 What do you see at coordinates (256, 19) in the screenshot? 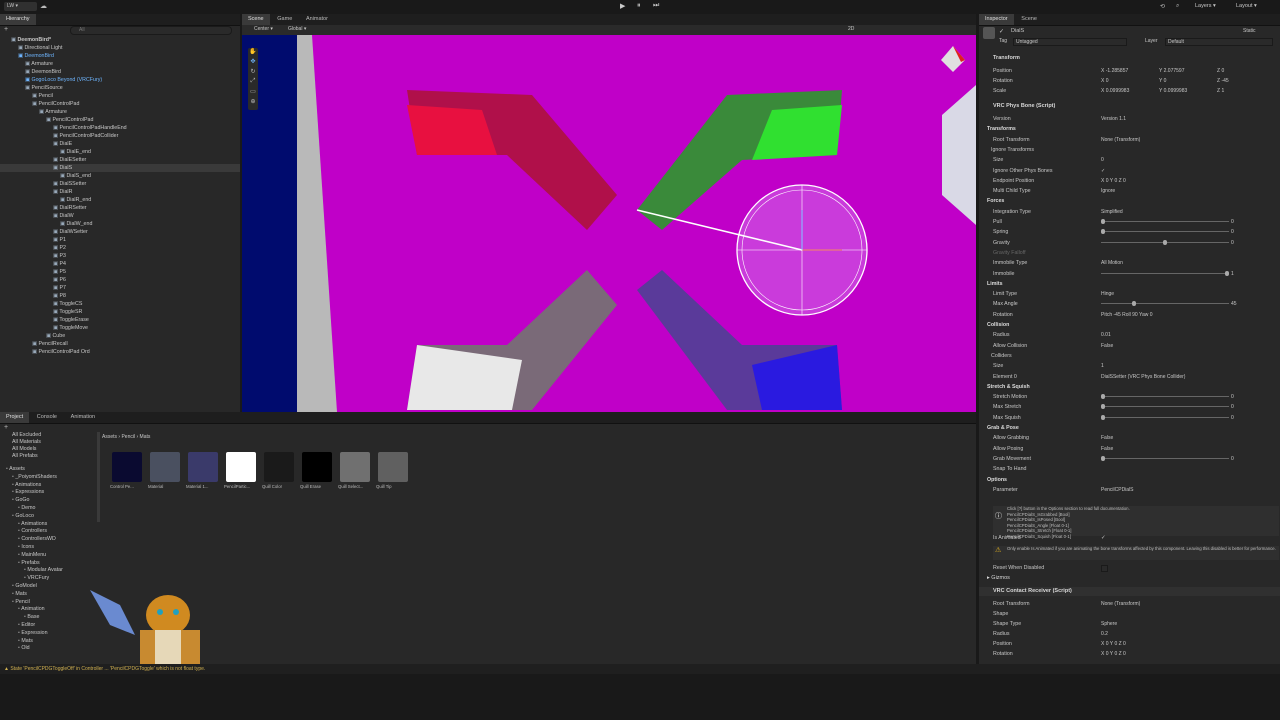
I see `tab-scene: Scene` at bounding box center [256, 19].